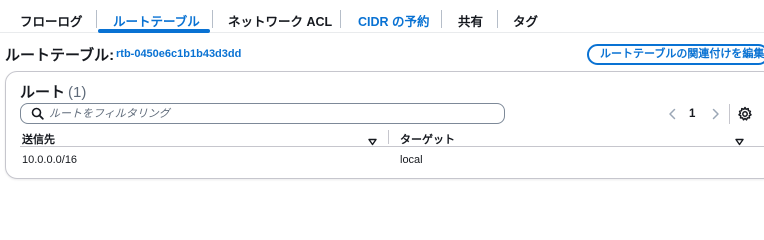 The image size is (764, 240). What do you see at coordinates (392, 146) in the screenshot?
I see `table-header-divider` at bounding box center [392, 146].